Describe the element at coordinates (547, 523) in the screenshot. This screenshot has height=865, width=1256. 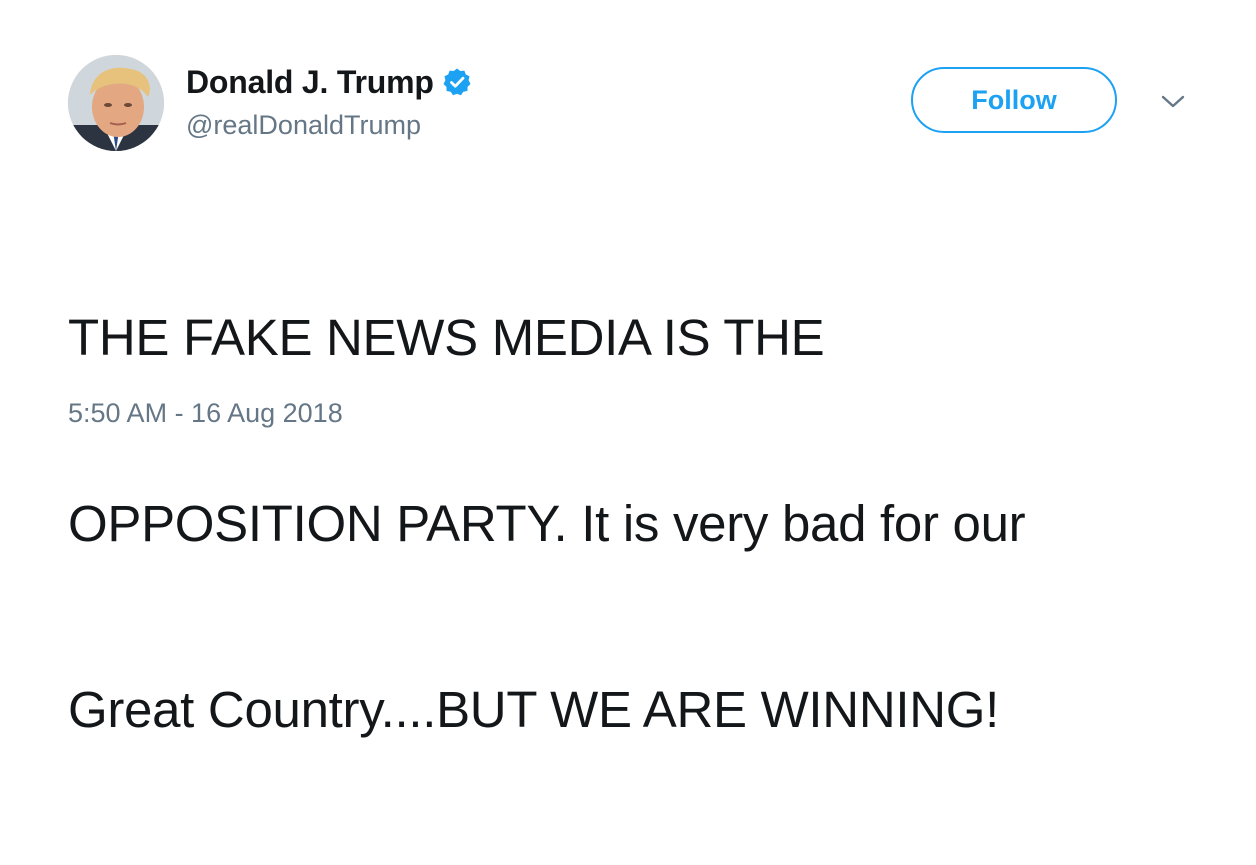
I see `tweet-text-line: OPPOSITION PARTY. It is very bad for our` at that location.